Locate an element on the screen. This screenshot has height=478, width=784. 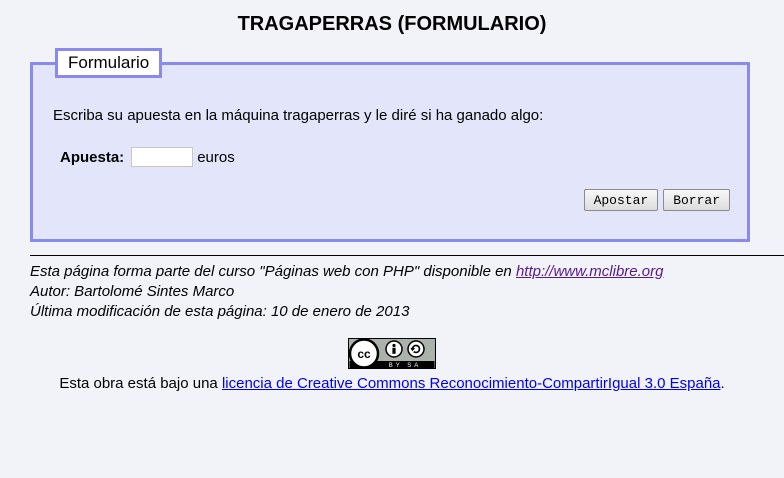
bet-label: Apuesta: is located at coordinates (92, 157).